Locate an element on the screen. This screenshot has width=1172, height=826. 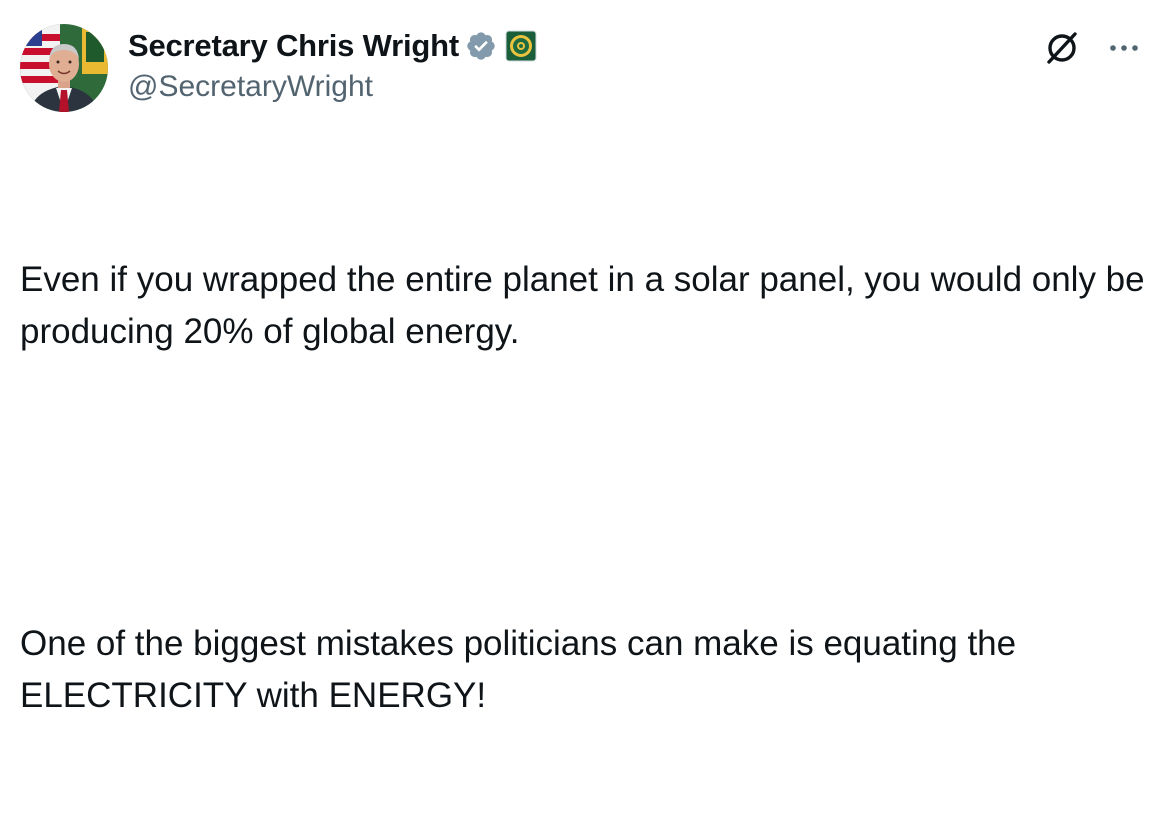
avatar is located at coordinates (64, 68).